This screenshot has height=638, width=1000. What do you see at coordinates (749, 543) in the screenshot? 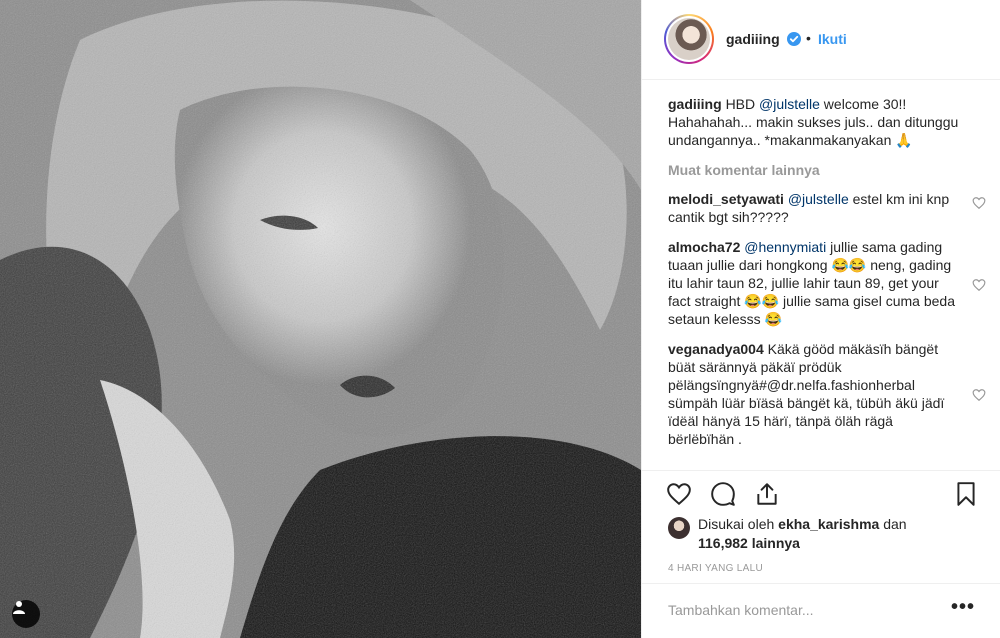
I see `likes-count: 116,982 lainnya` at bounding box center [749, 543].